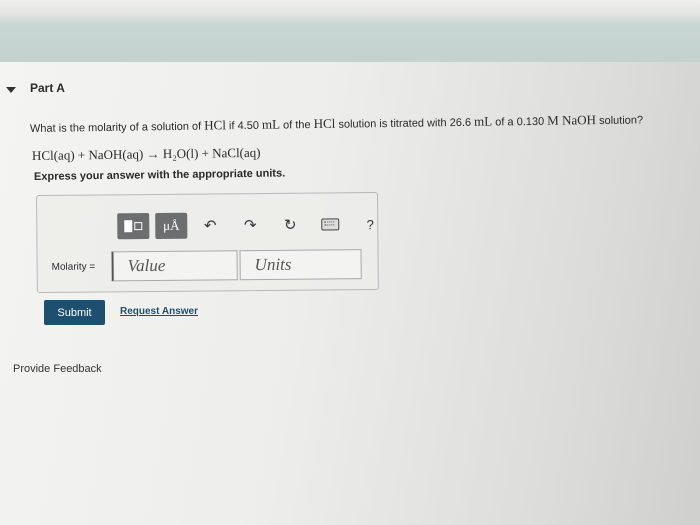 This screenshot has width=700, height=525. I want to click on part-collapse-toggle, so click(8, 90).